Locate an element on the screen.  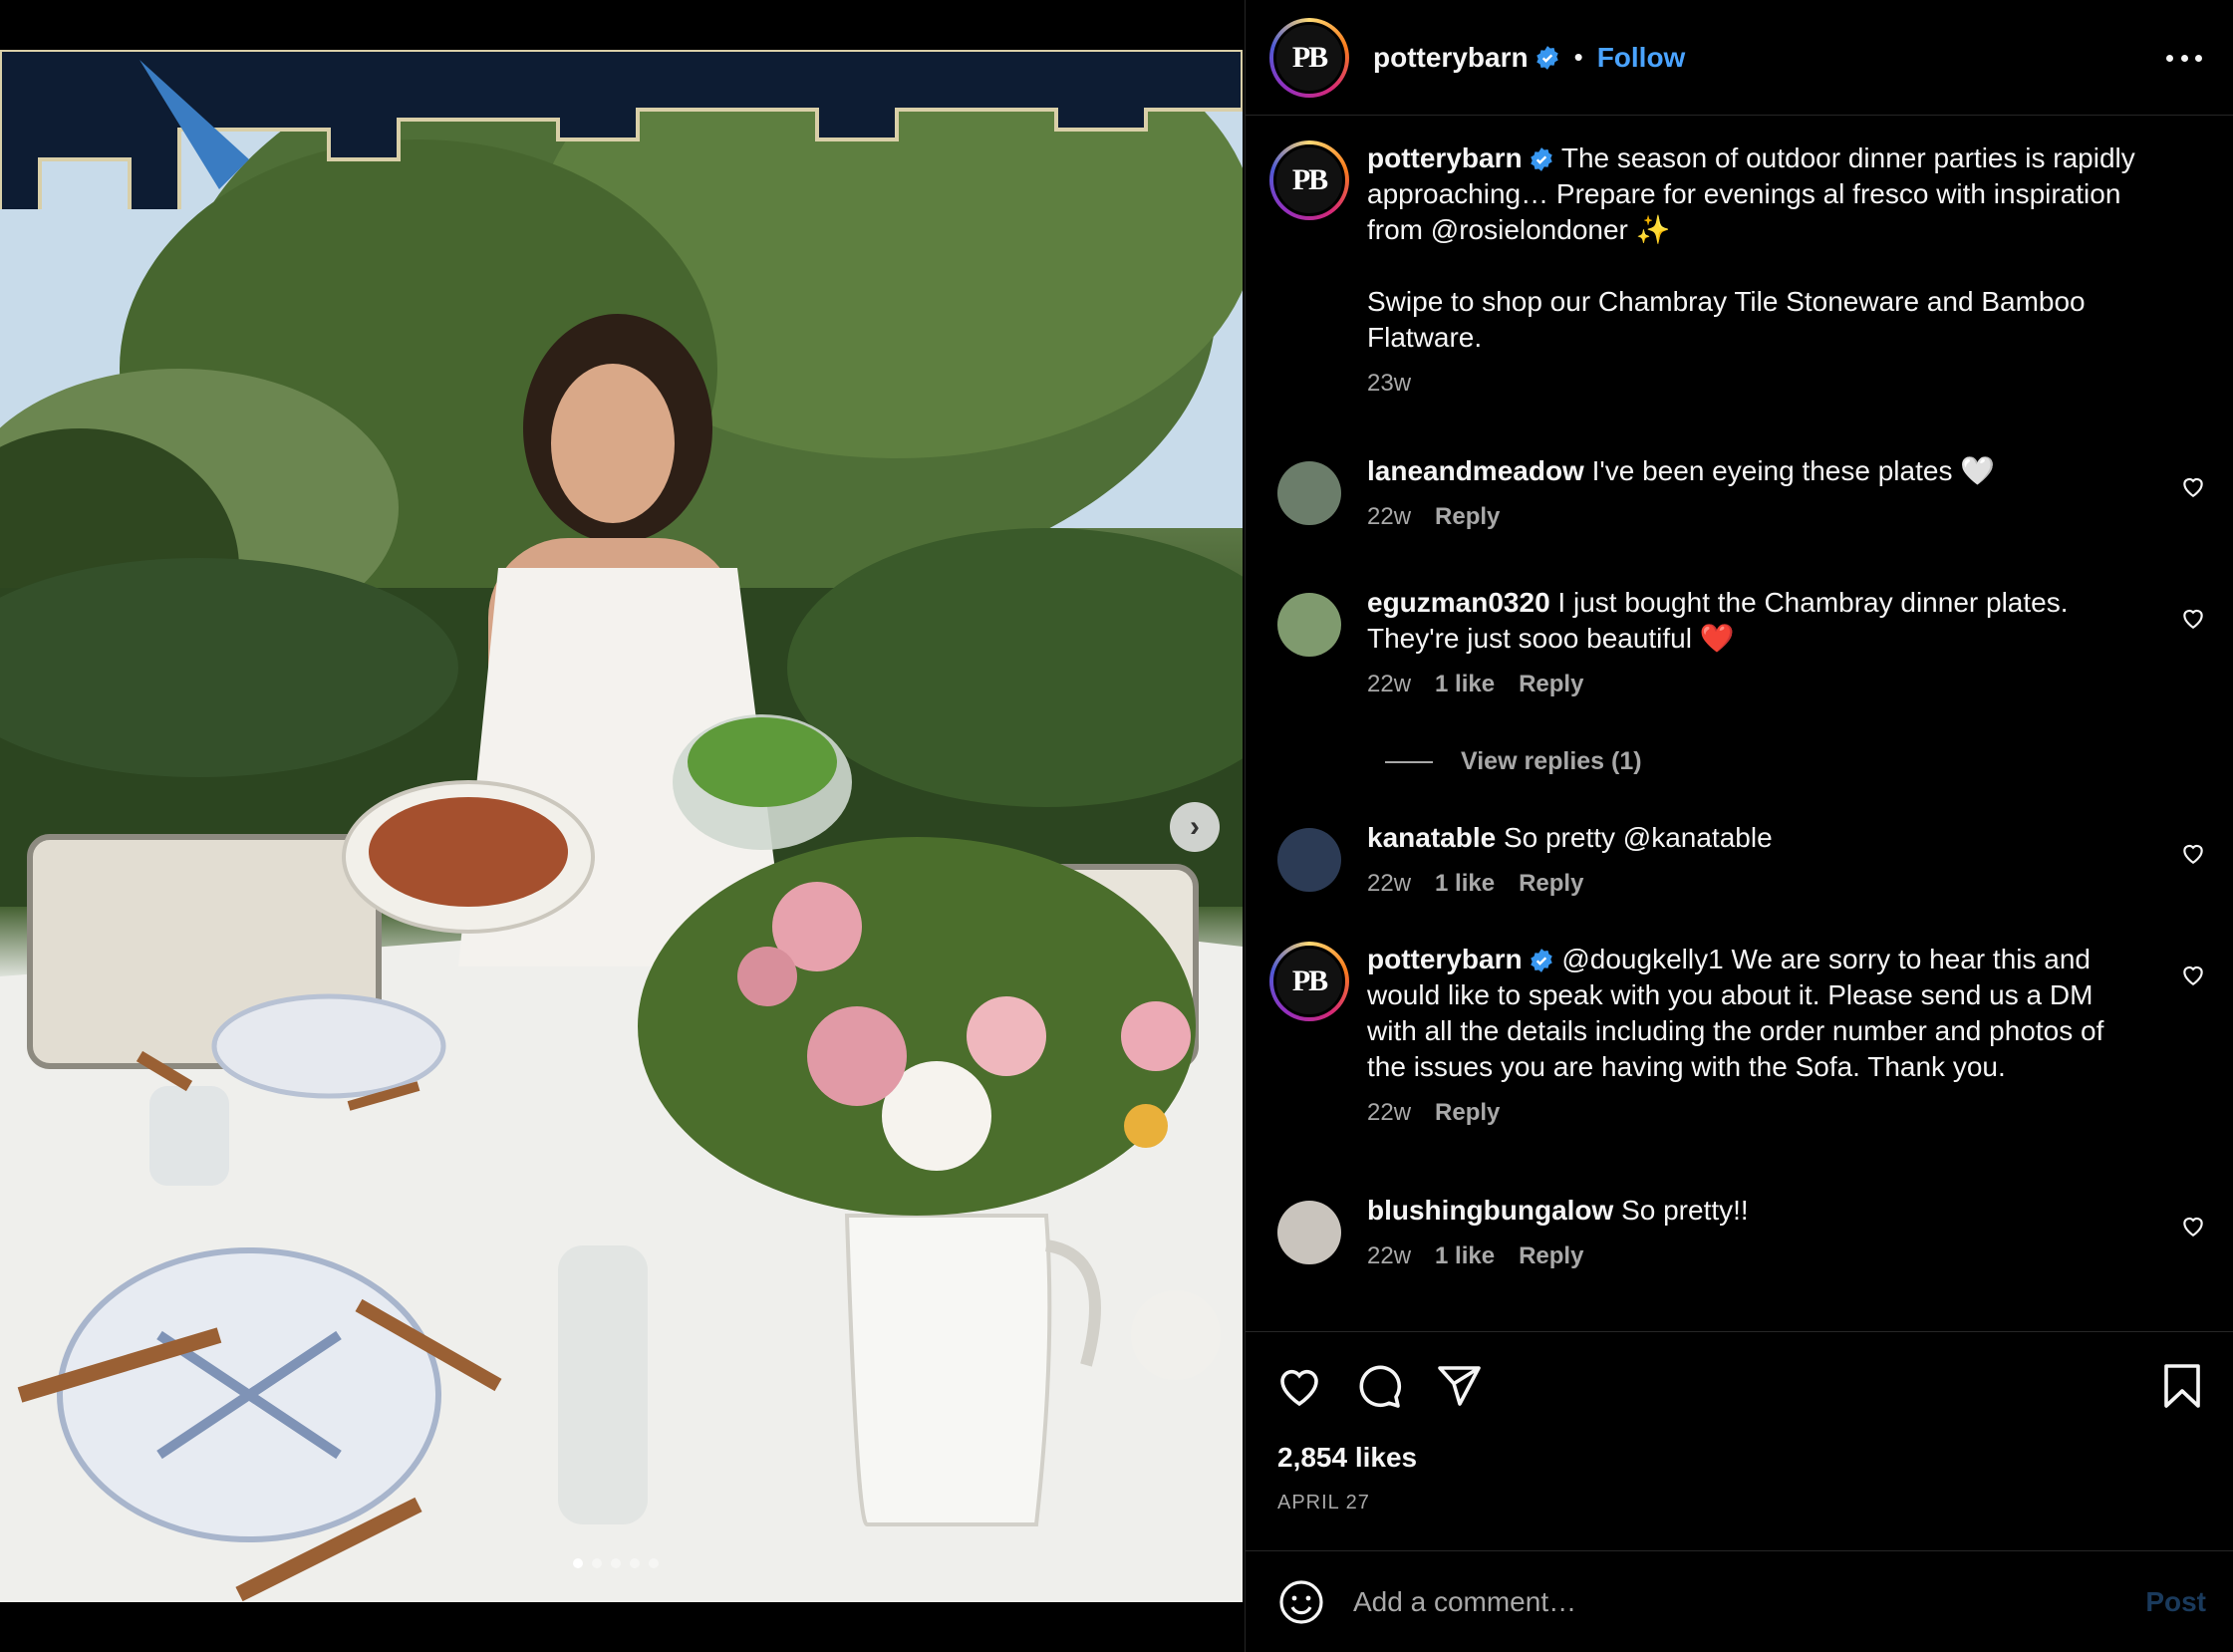
follow-button: Follow is located at coordinates (1641, 58).